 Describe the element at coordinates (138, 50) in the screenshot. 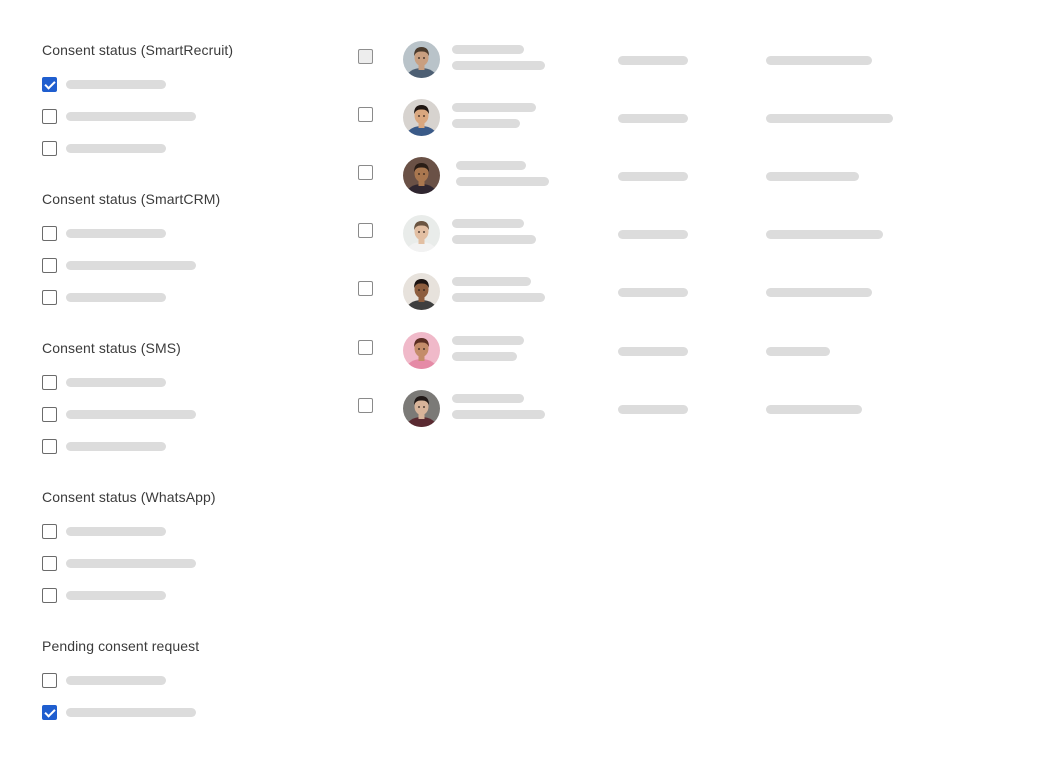

I see `filter-group-title: Consent status (SmartRecruit)` at that location.